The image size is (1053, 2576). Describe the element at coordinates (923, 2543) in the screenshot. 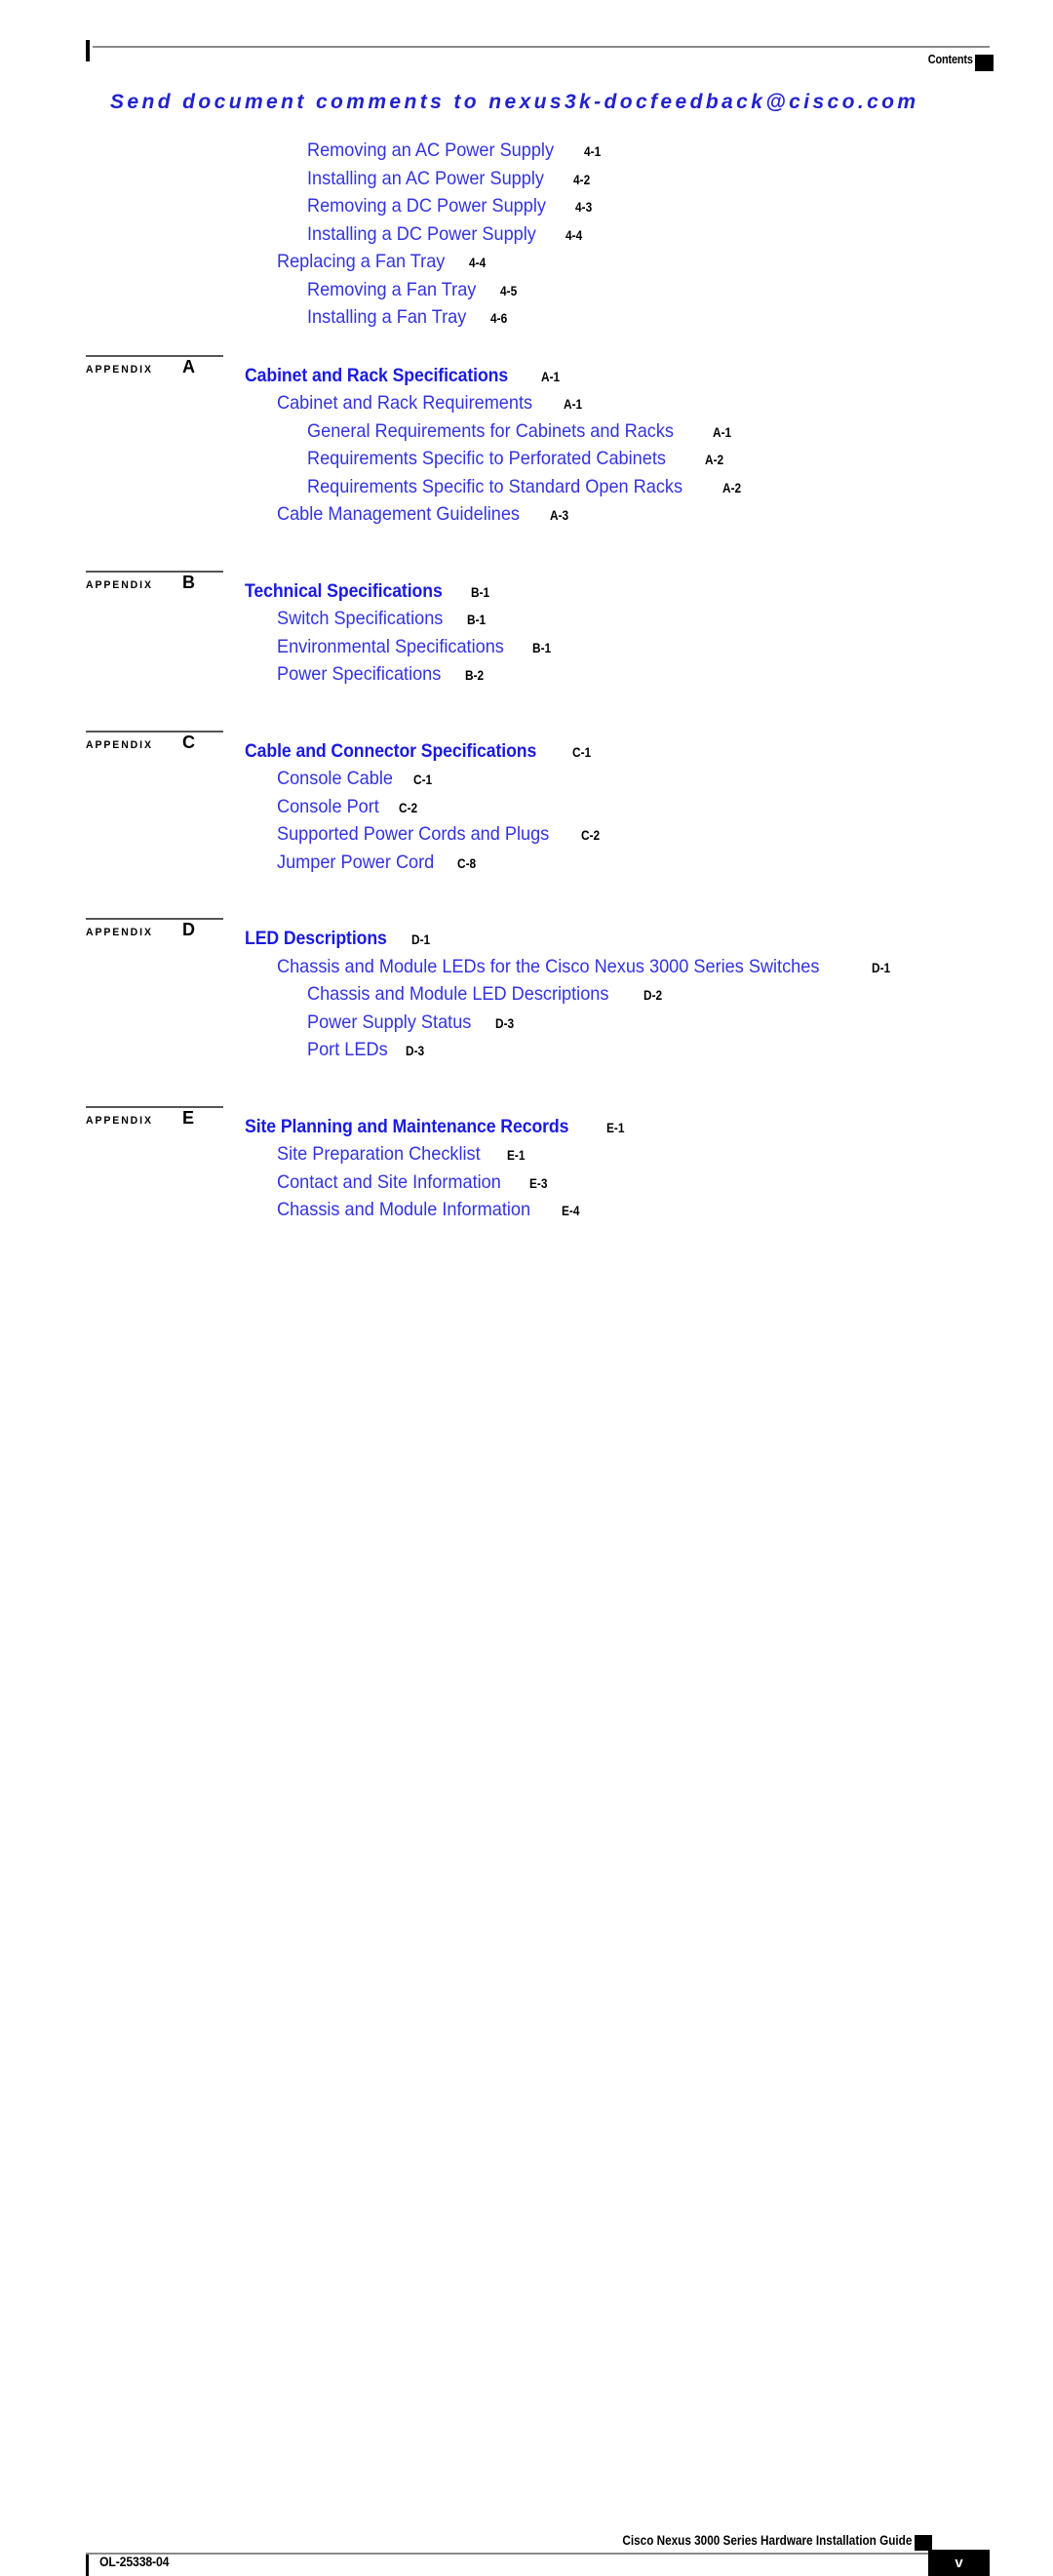

I see `footer-tab-marker` at that location.